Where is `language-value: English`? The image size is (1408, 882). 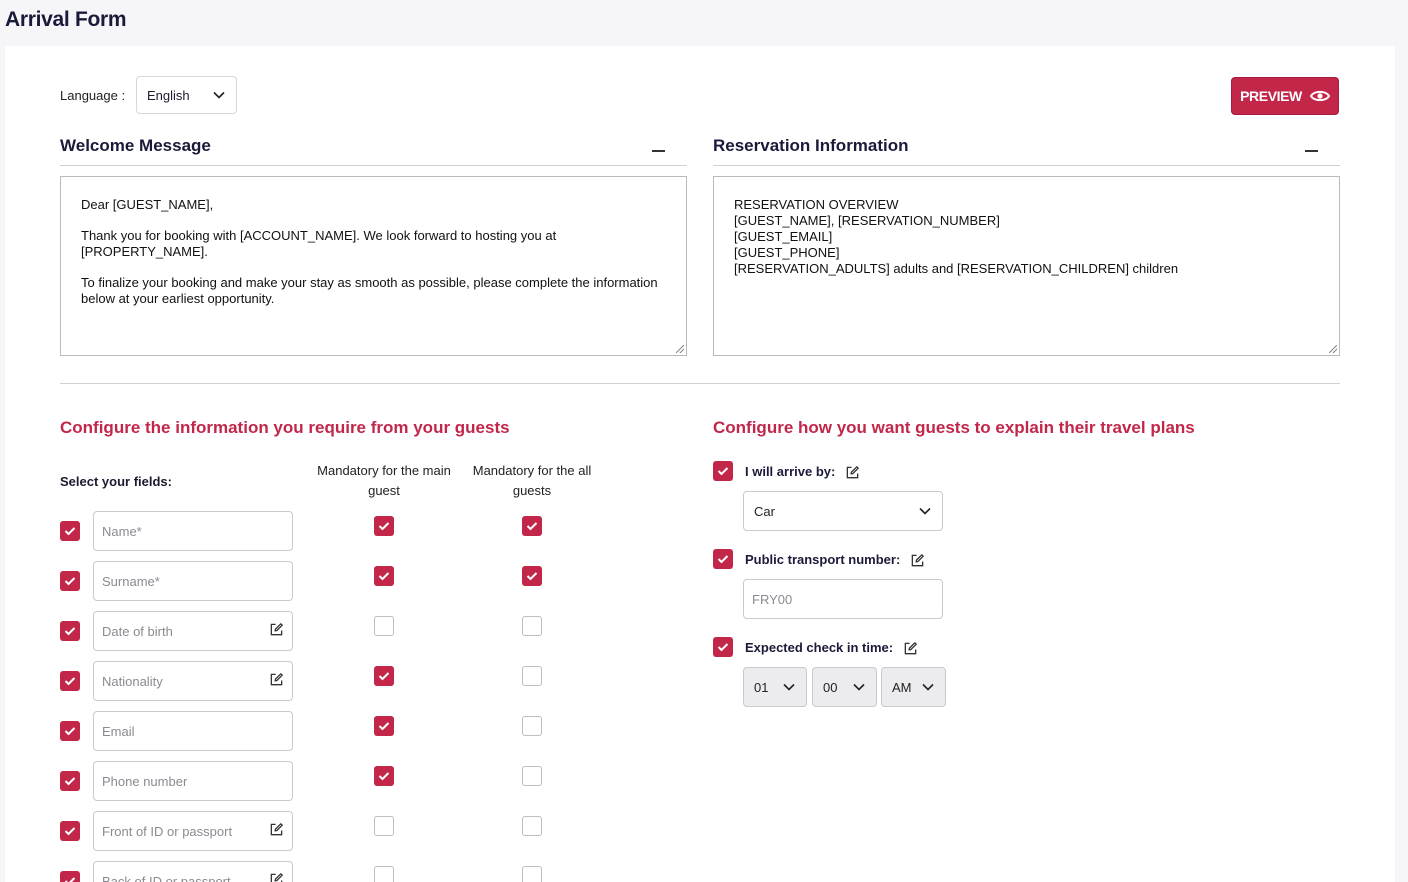
language-value: English is located at coordinates (168, 95).